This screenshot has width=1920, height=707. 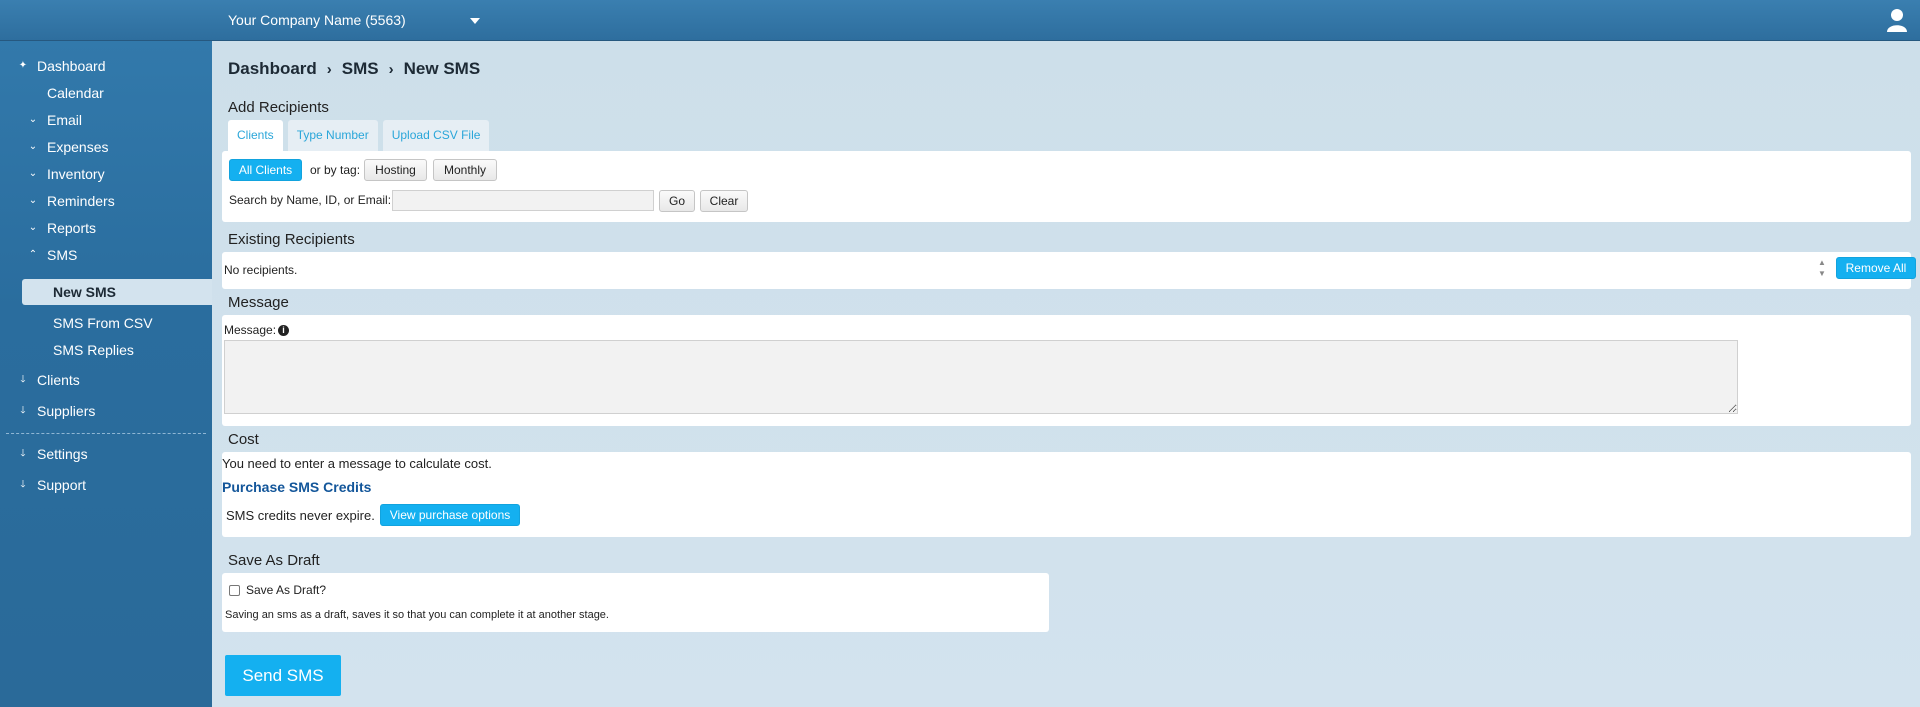 I want to click on chevron-down-icon, so click(x=475, y=21).